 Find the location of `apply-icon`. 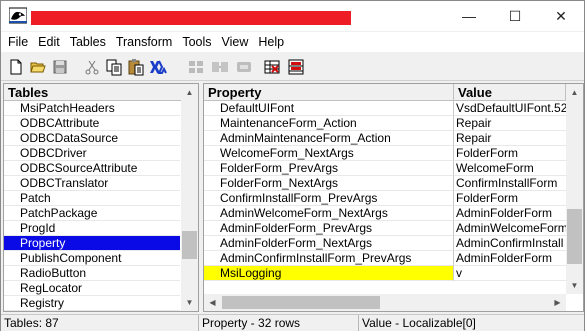

apply-icon is located at coordinates (272, 67).